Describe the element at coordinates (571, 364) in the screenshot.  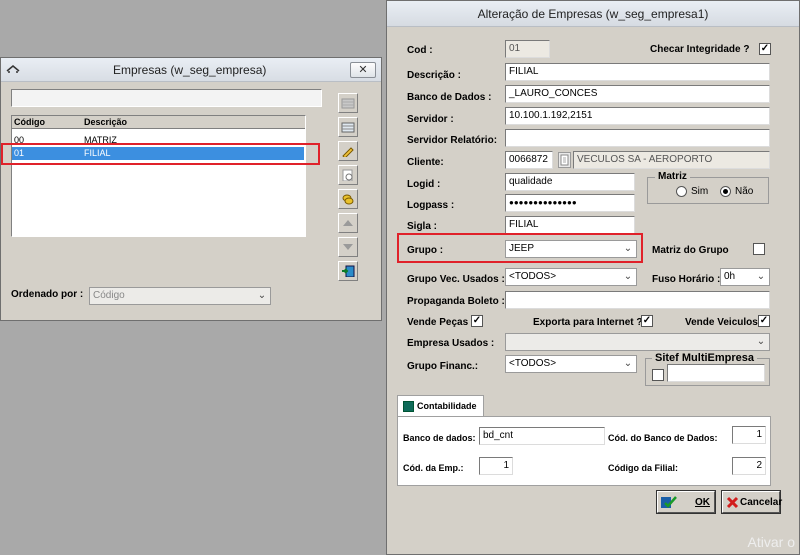
I see `grupo-financ-select: <TODOS> ⌄` at that location.